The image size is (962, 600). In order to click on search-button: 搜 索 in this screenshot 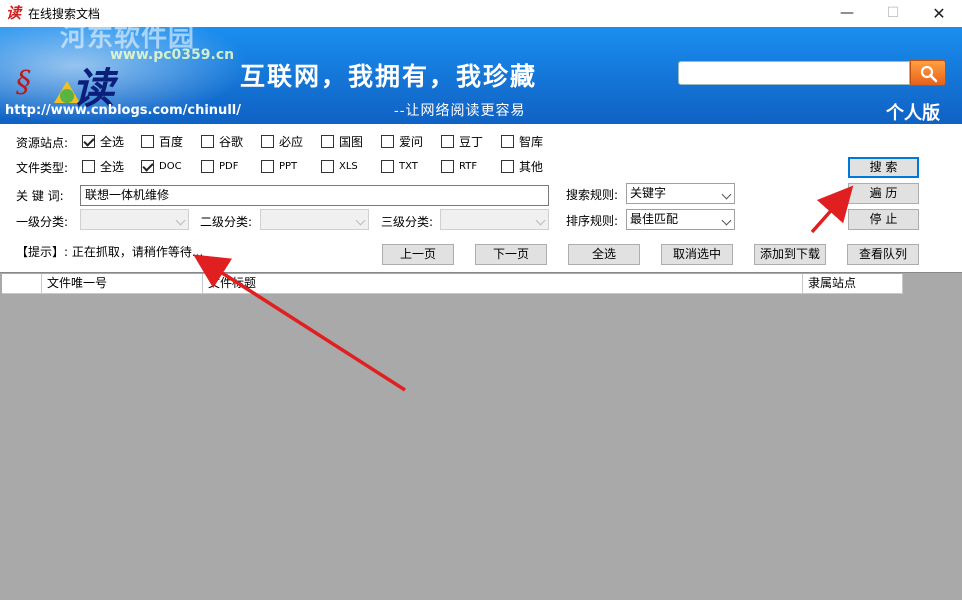, I will do `click(883, 167)`.